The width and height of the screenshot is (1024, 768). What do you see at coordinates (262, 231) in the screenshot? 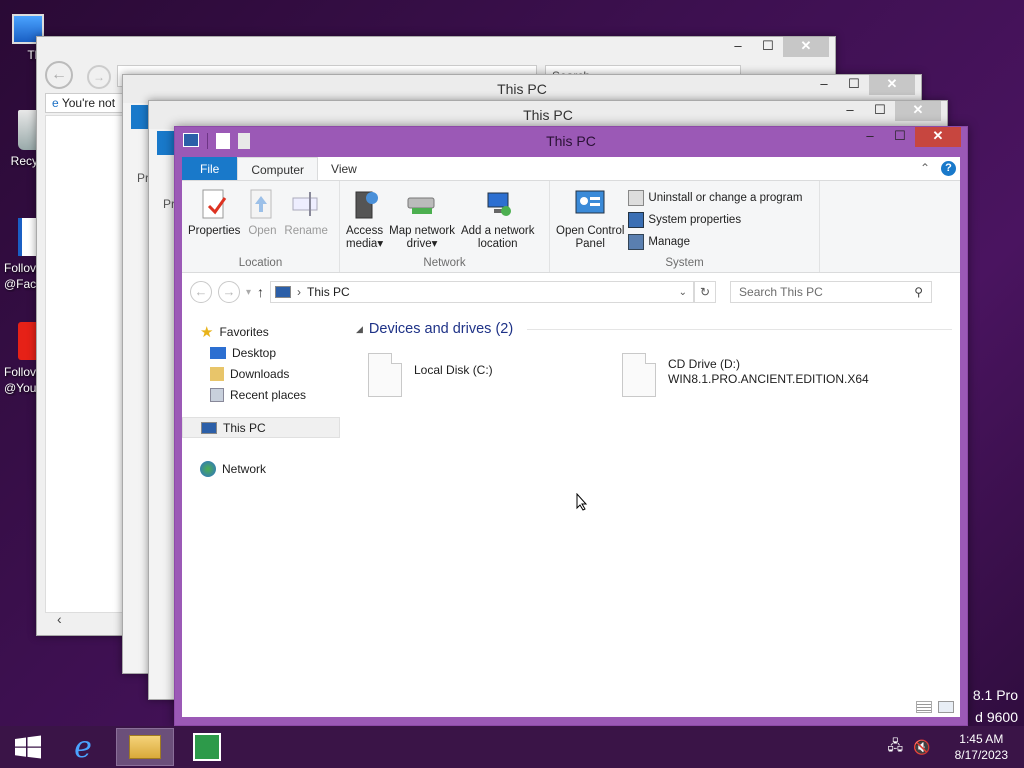
I see `open-label: Open` at bounding box center [262, 231].